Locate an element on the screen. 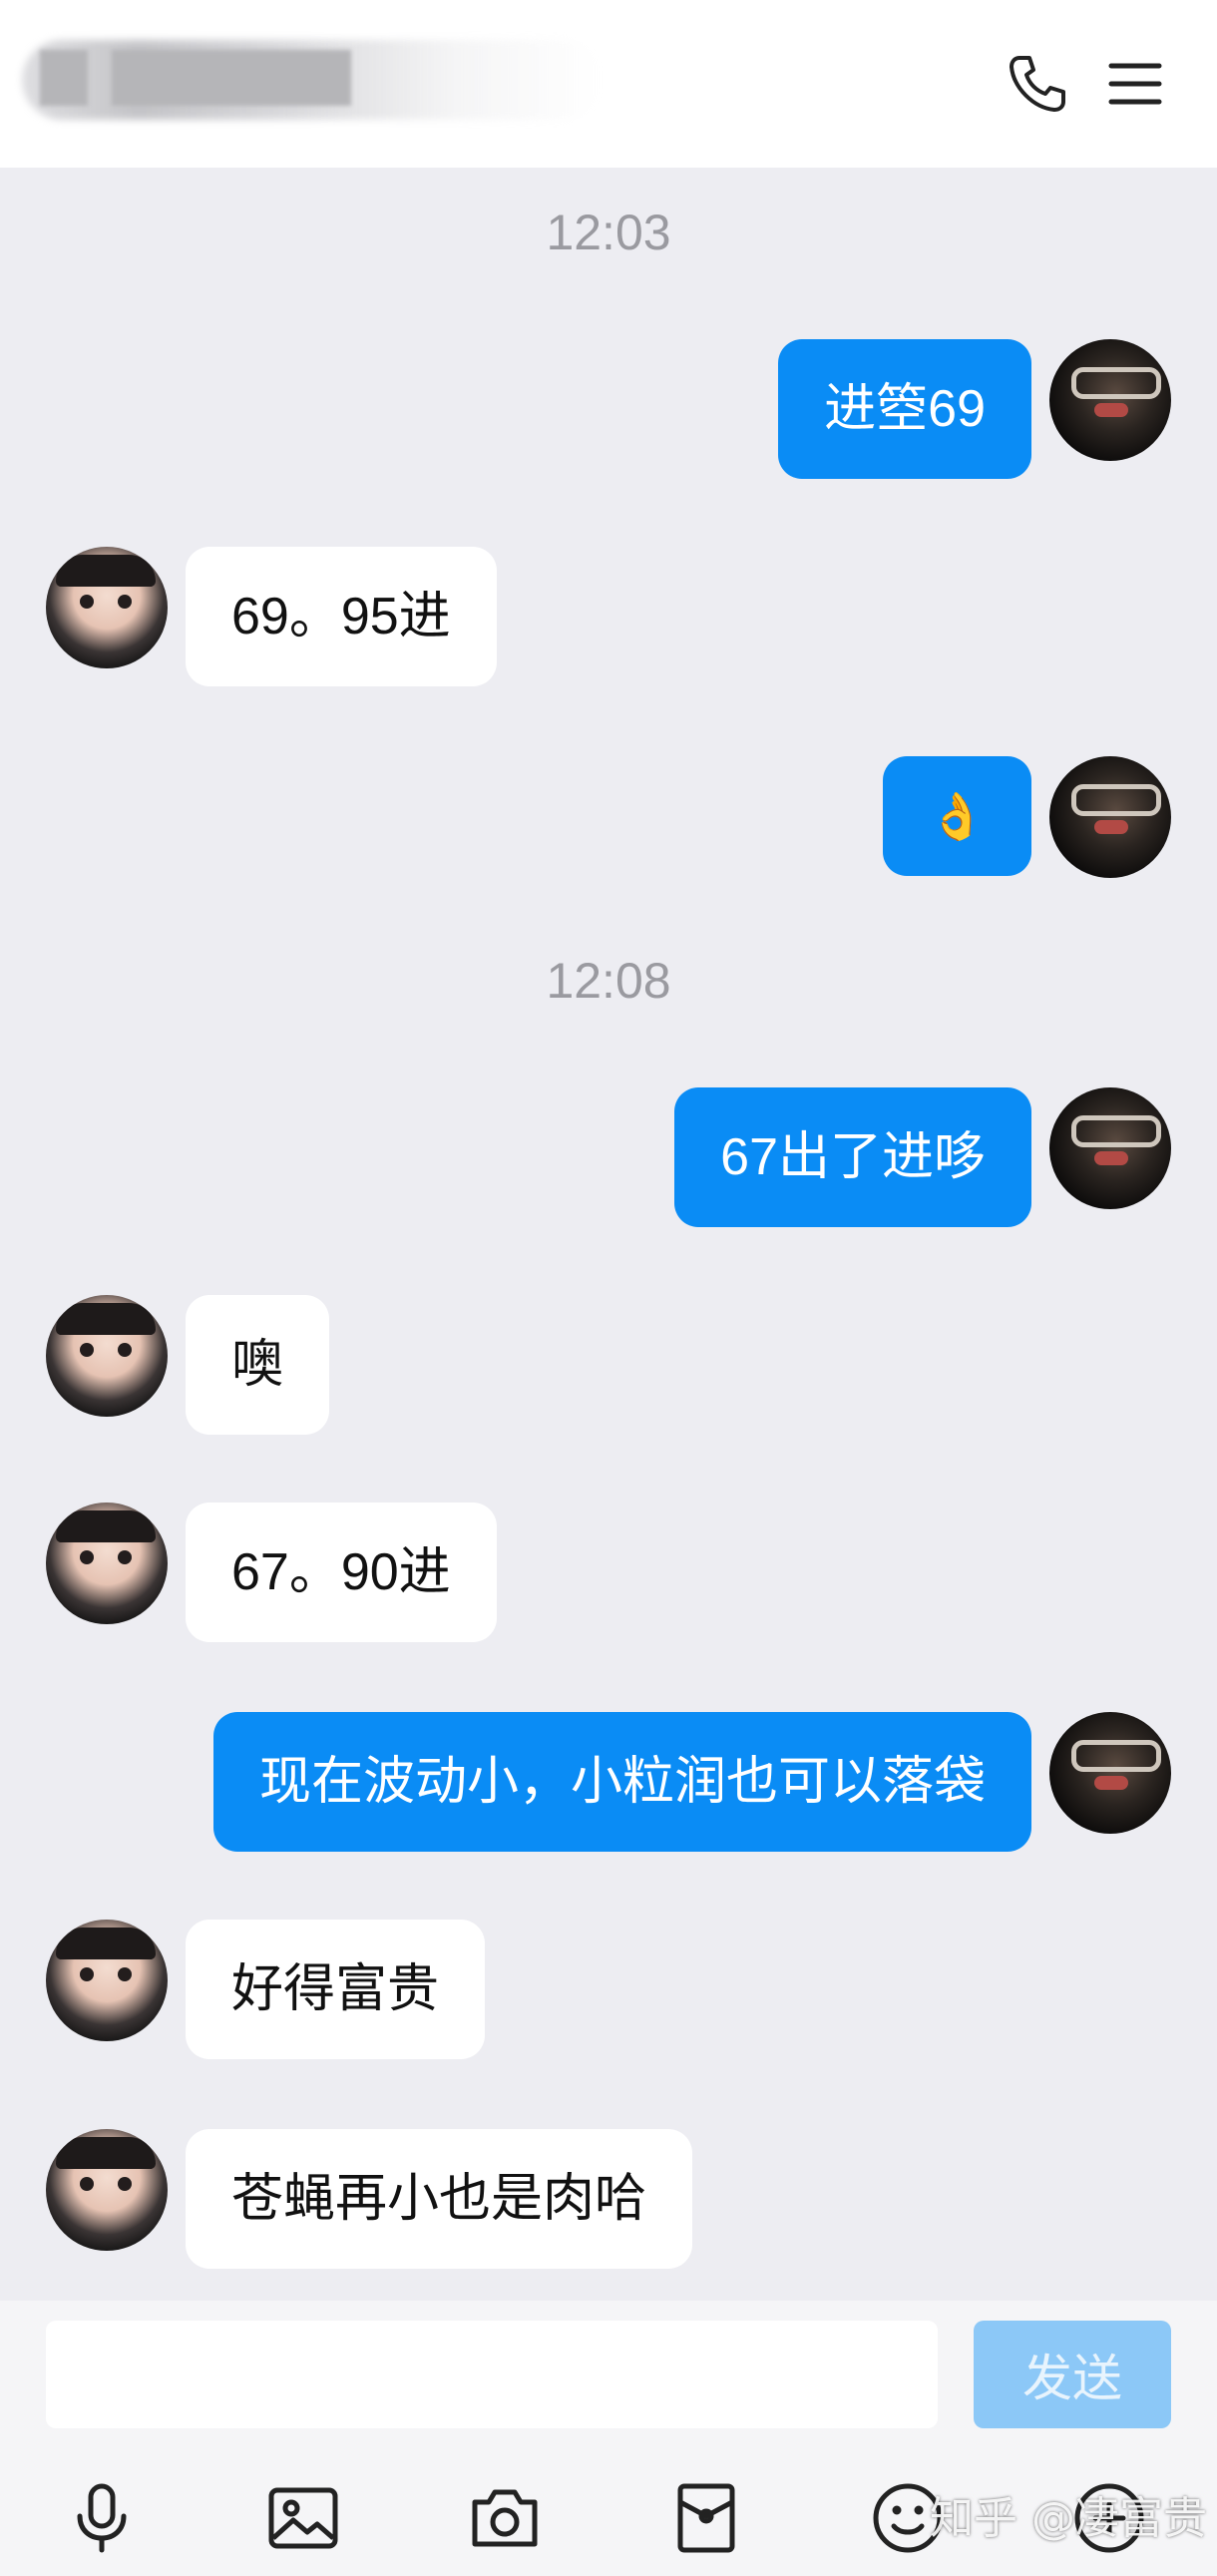  image-icon is located at coordinates (303, 2518).